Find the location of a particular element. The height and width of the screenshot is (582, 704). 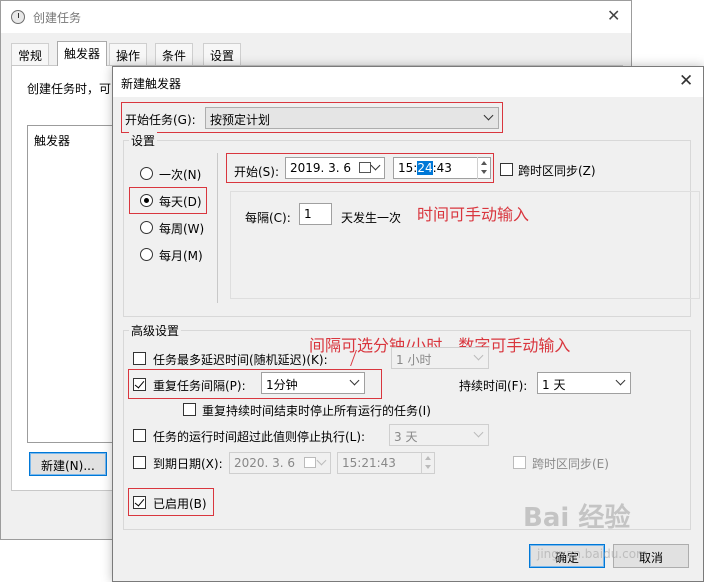

dialog-close-icon: ✕ is located at coordinates (686, 81).